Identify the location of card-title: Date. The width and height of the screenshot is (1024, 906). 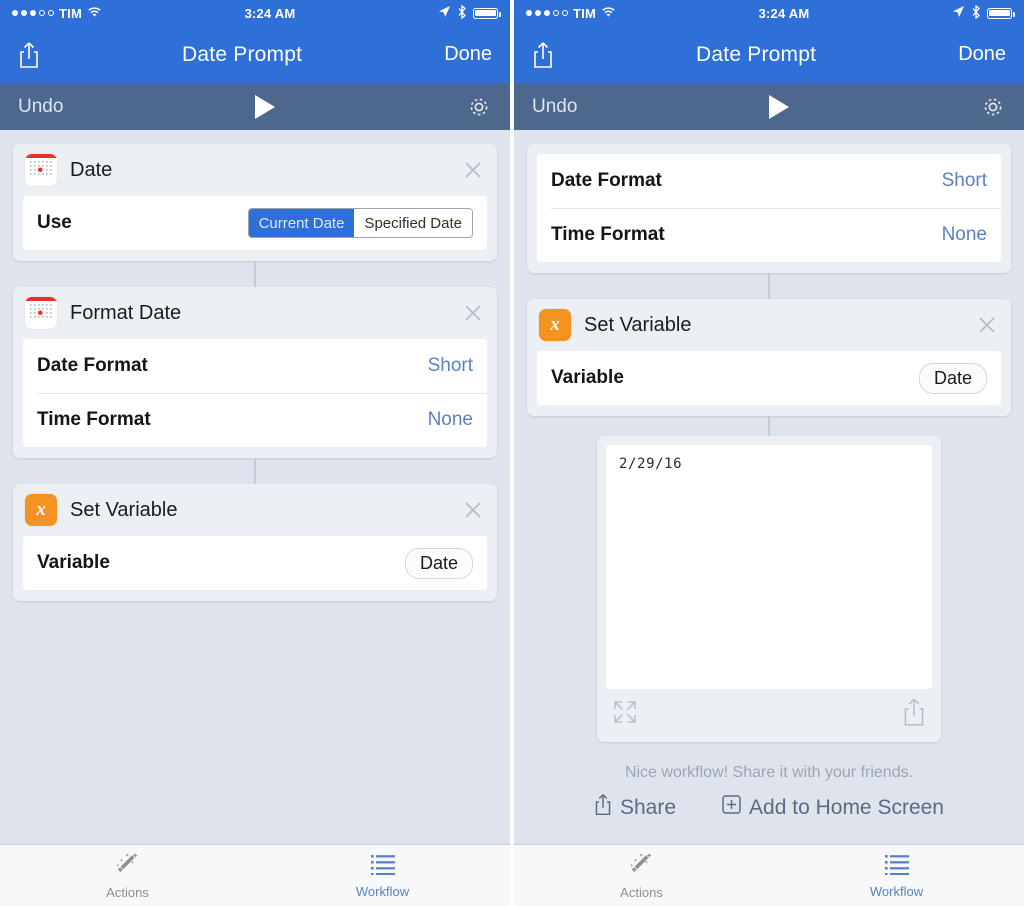
(91, 169).